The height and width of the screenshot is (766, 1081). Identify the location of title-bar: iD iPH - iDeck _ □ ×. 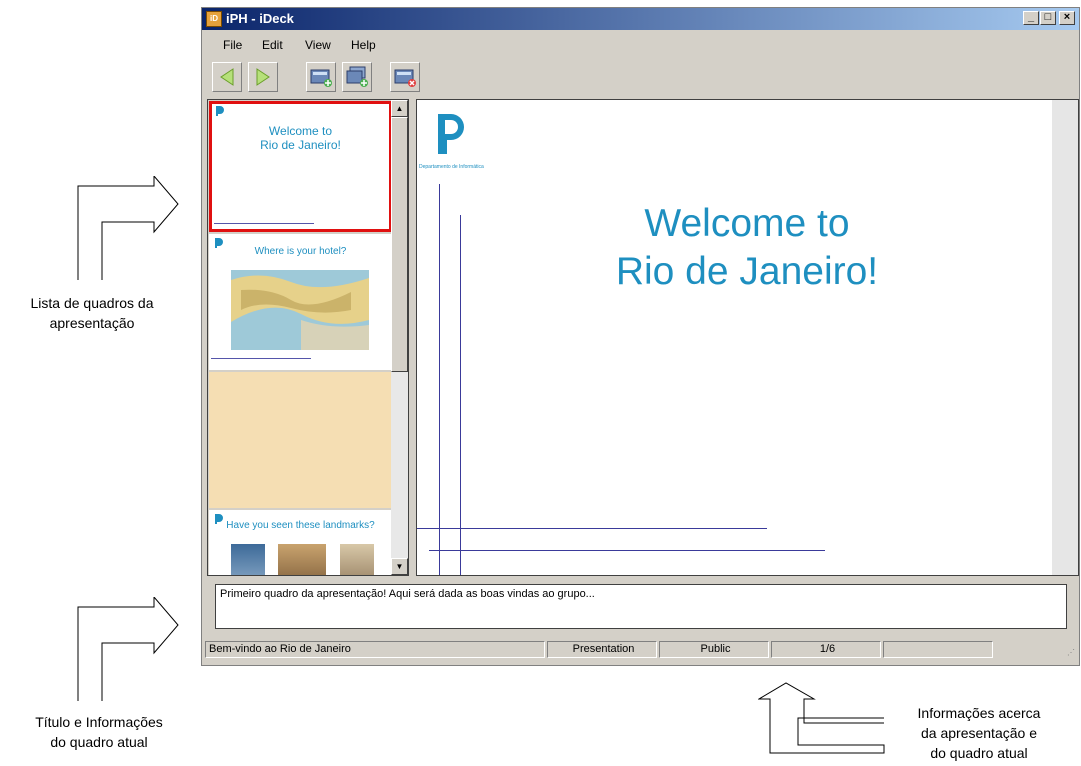
(640, 19).